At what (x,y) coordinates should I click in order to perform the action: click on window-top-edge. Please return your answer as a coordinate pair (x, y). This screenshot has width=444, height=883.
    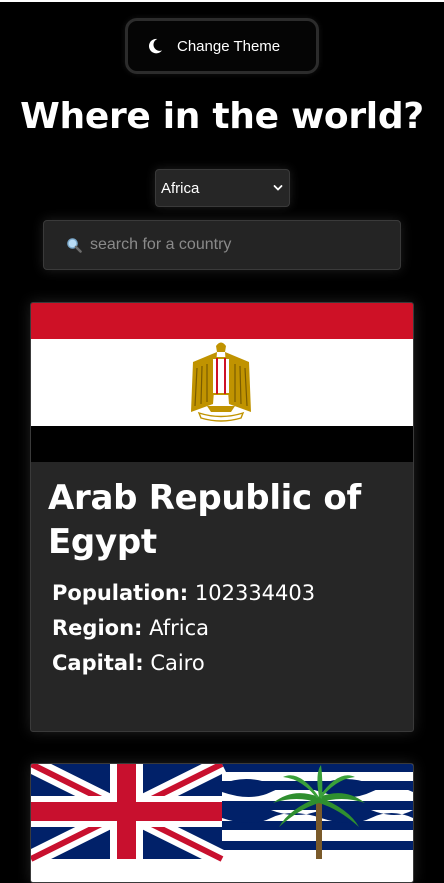
    Looking at the image, I should click on (222, 1).